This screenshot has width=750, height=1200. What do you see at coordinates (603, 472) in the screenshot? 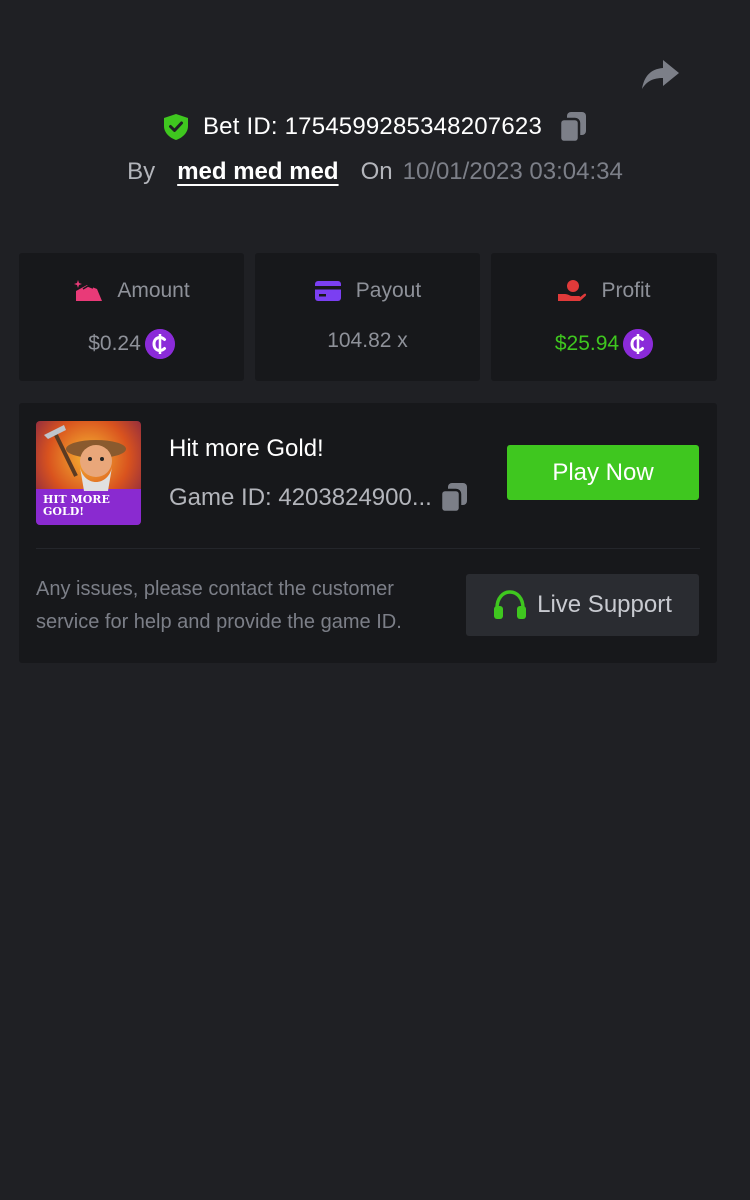
I see `play-now-button: Play Now` at bounding box center [603, 472].